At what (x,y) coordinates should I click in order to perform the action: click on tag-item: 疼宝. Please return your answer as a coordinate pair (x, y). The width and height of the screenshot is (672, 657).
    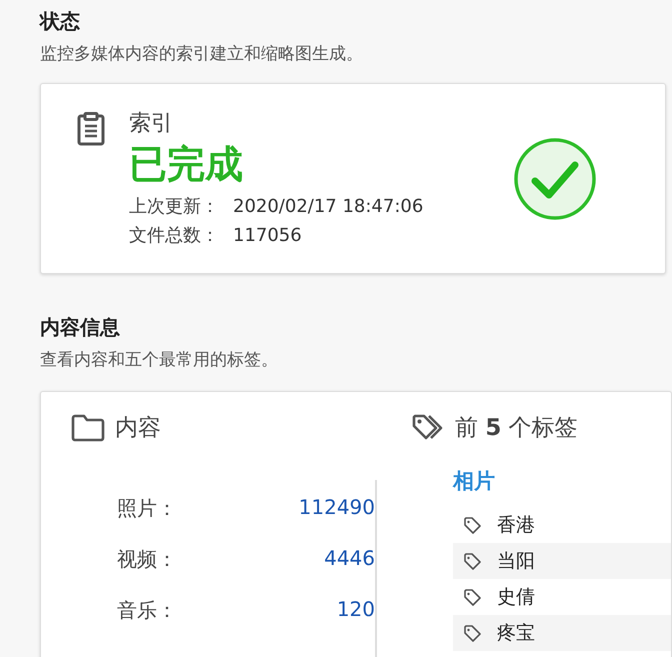
    Looking at the image, I should click on (562, 633).